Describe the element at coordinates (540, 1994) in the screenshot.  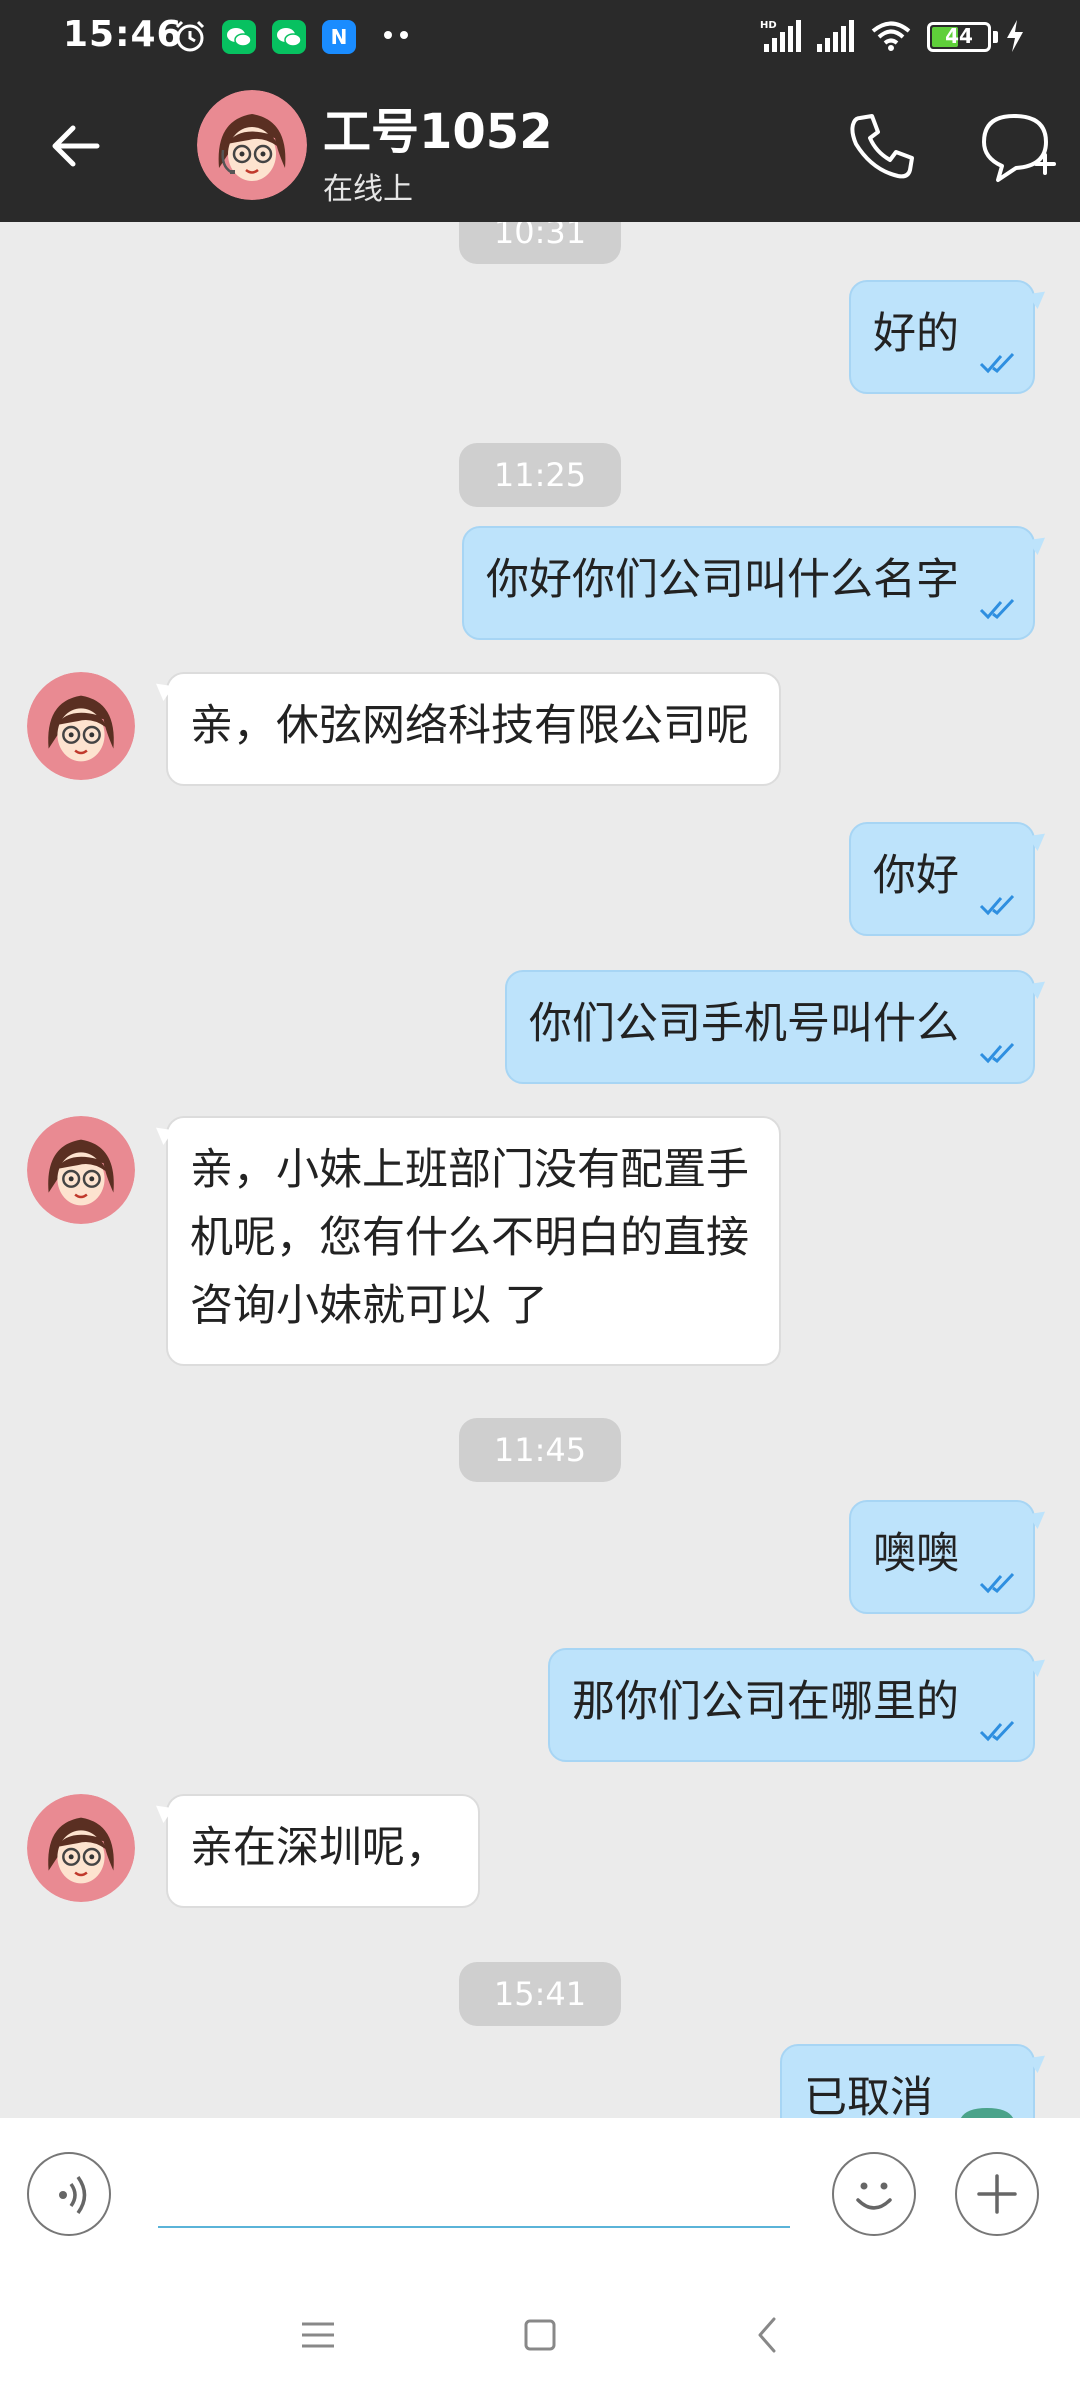
I see `time-divider: 15:41` at that location.